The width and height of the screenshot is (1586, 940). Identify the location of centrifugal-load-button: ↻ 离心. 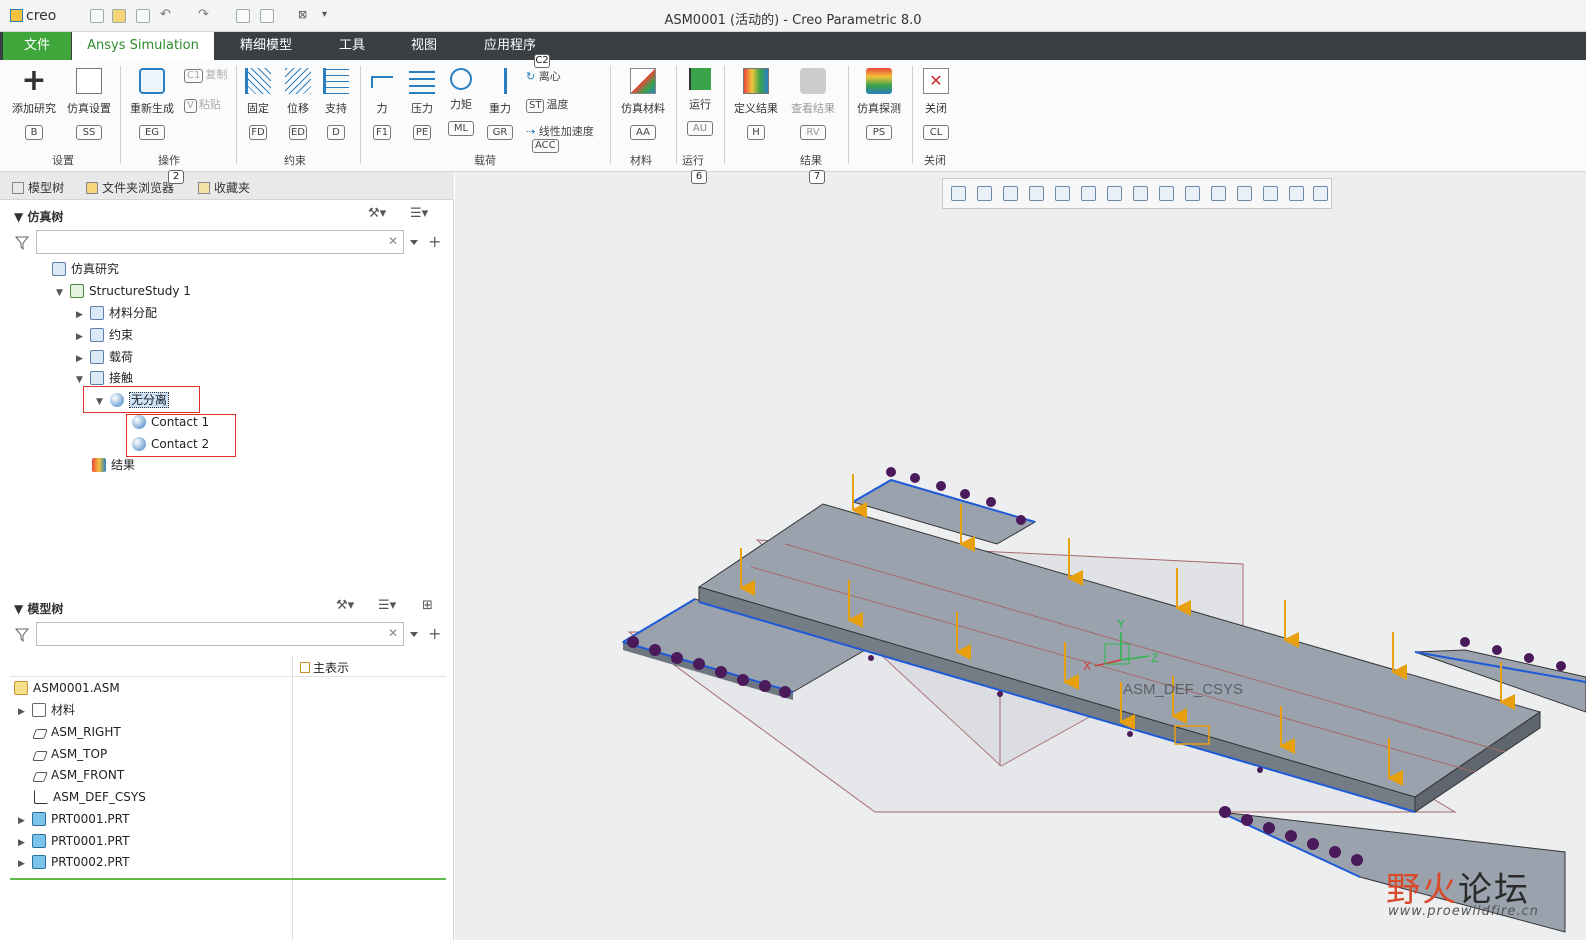
(543, 76).